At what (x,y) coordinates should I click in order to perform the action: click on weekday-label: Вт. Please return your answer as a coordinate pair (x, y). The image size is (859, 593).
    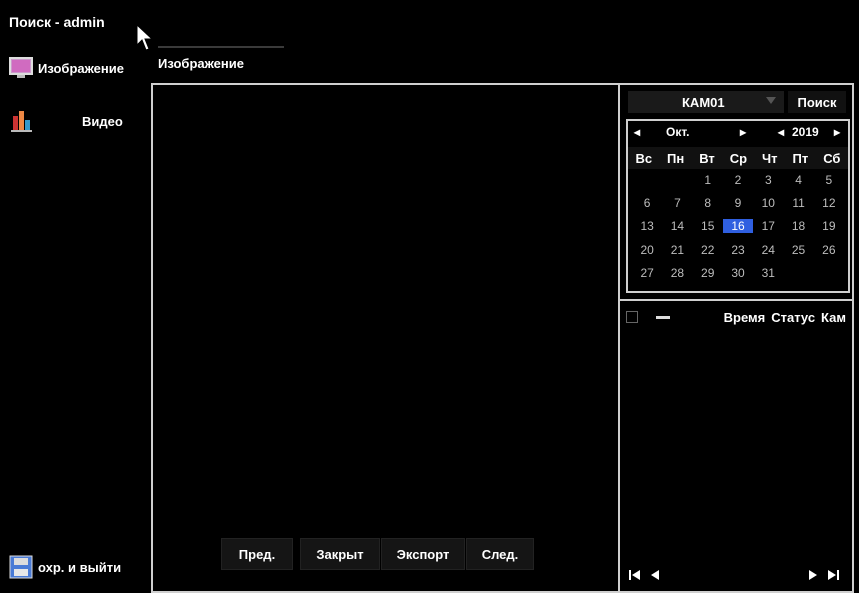
    Looking at the image, I should click on (707, 158).